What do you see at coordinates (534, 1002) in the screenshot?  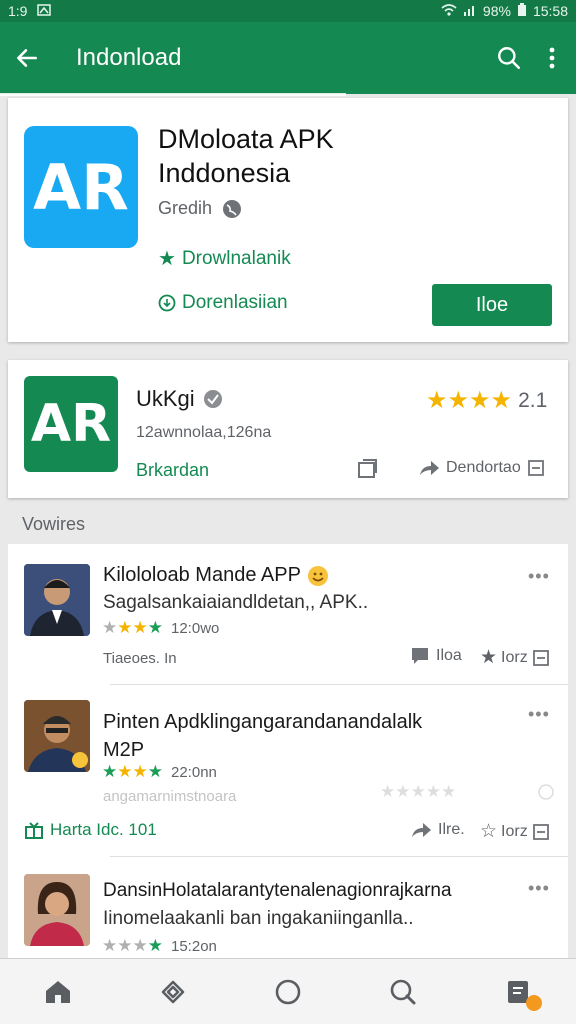 I see `notification-badge-icon` at bounding box center [534, 1002].